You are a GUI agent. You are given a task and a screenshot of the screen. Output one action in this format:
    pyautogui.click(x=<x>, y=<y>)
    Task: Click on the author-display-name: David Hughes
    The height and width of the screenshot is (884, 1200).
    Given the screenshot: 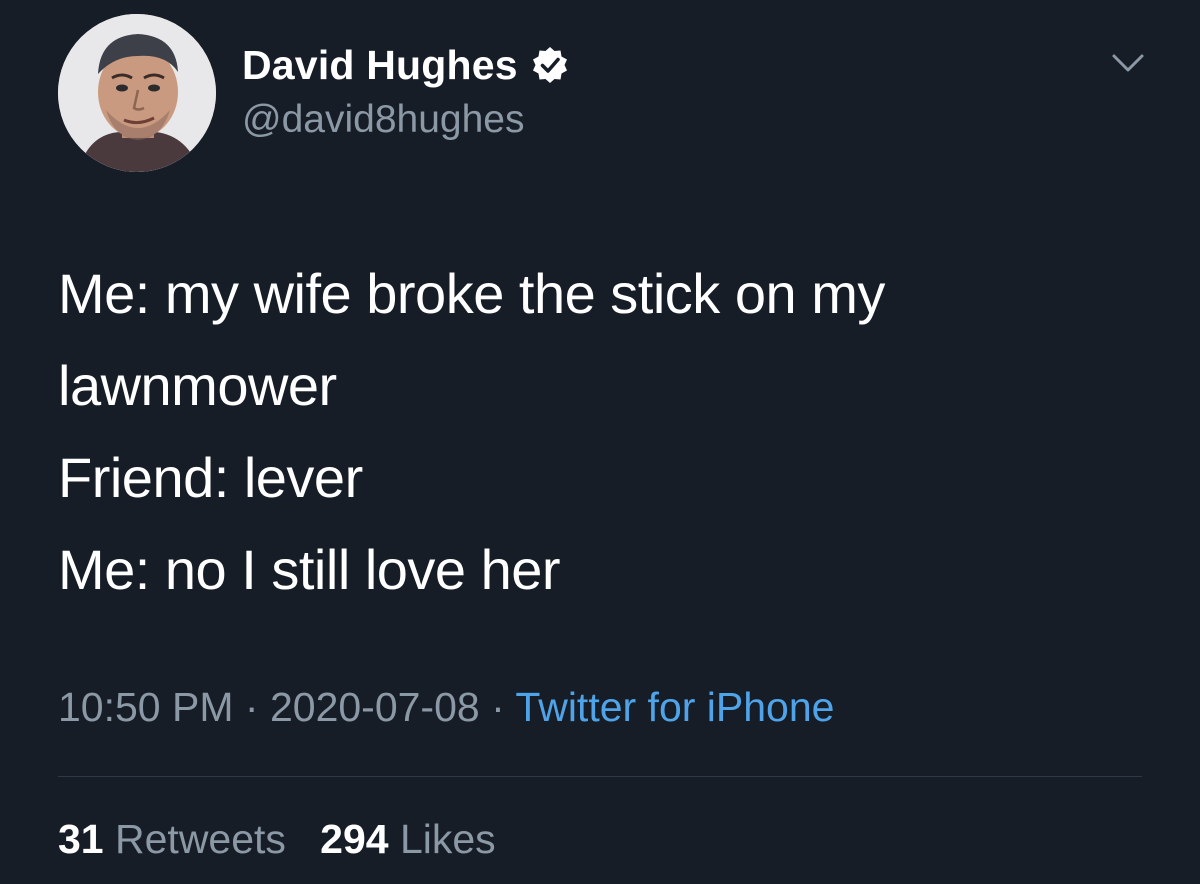 What is the action you would take?
    pyautogui.click(x=380, y=65)
    